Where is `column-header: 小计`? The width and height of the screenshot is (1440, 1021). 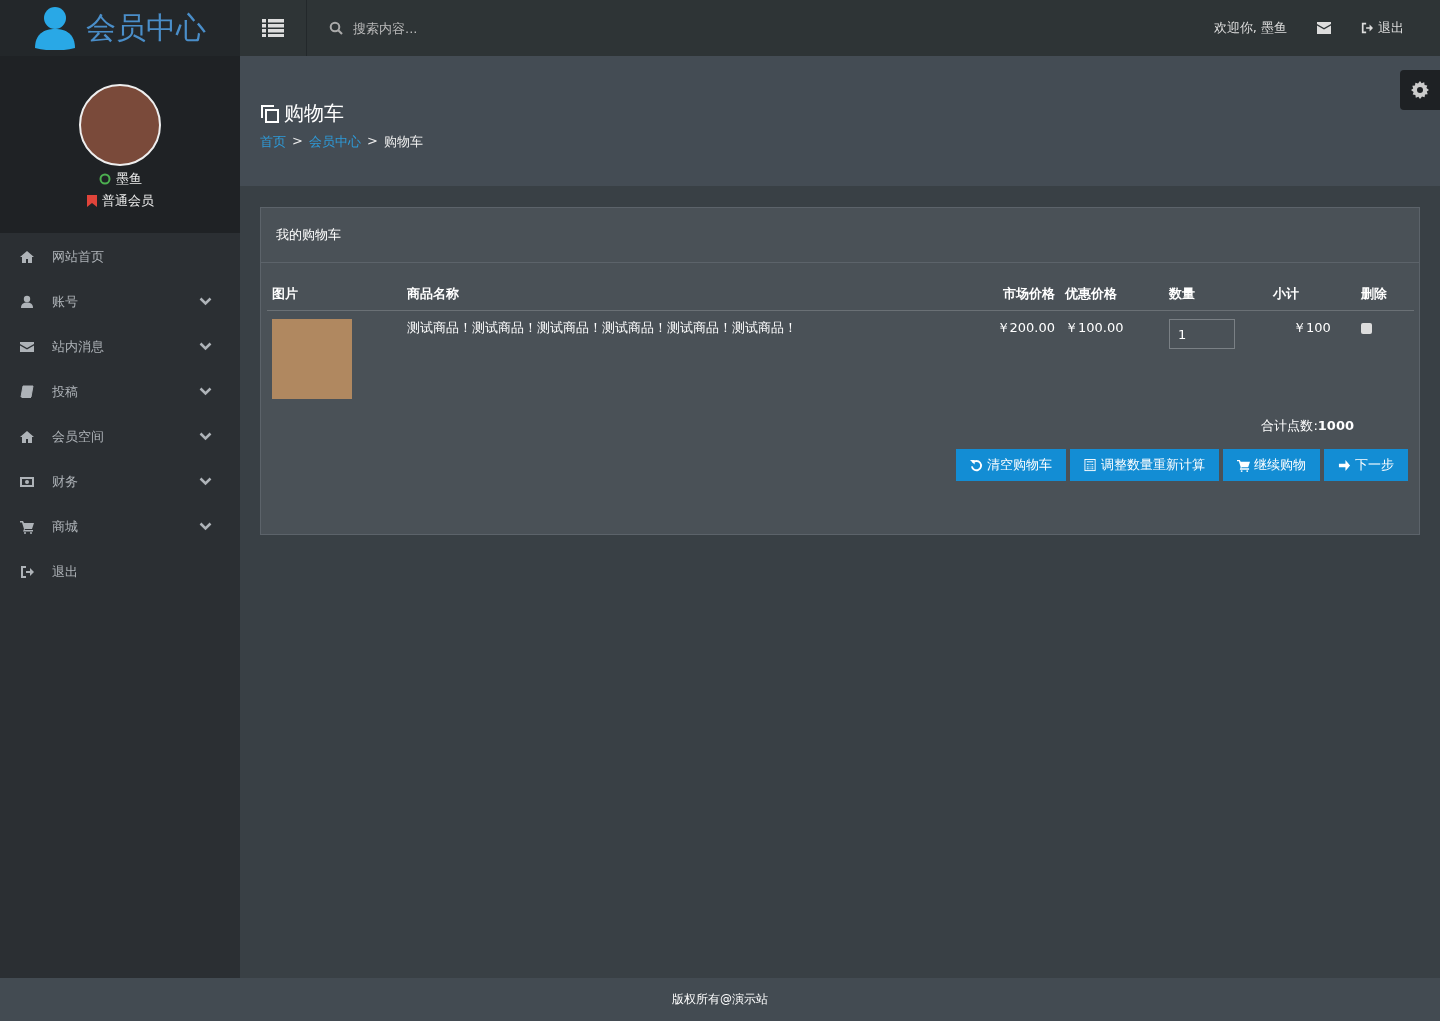 column-header: 小计 is located at coordinates (1312, 293).